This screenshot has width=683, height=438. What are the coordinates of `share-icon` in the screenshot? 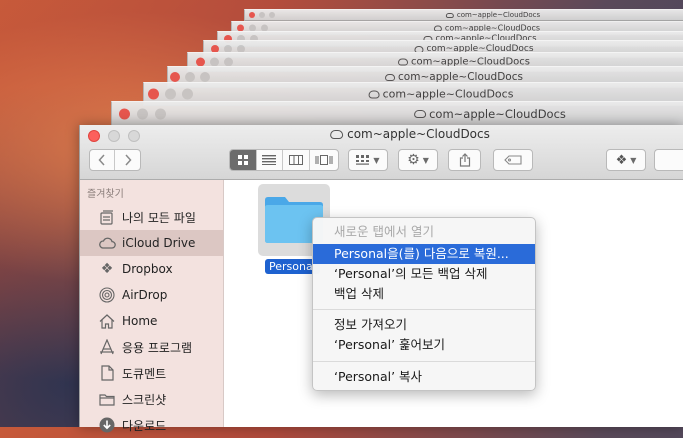 It's located at (464, 160).